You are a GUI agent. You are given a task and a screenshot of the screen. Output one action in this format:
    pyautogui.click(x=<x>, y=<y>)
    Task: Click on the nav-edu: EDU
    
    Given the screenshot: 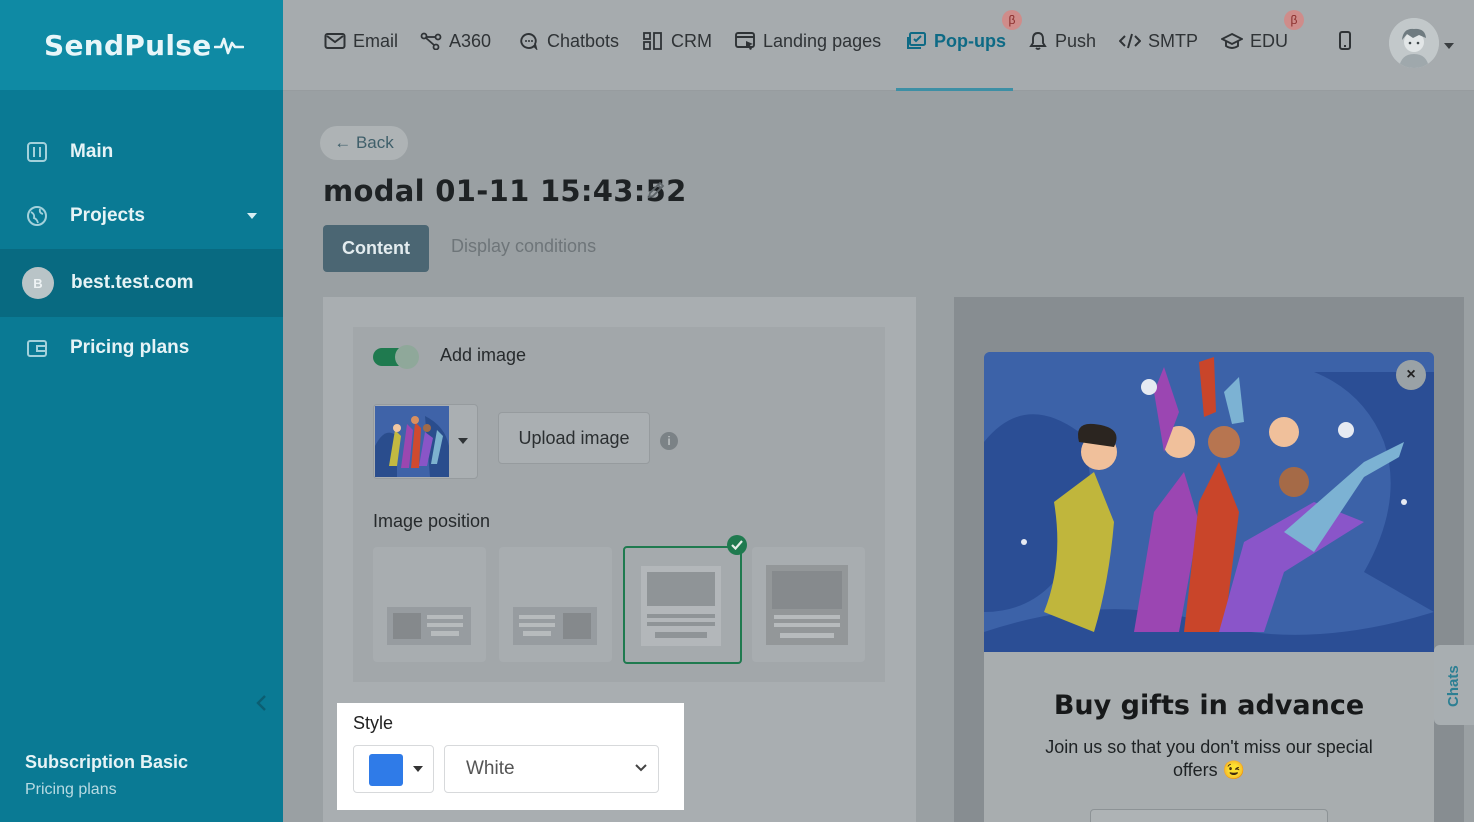 What is the action you would take?
    pyautogui.click(x=1254, y=41)
    